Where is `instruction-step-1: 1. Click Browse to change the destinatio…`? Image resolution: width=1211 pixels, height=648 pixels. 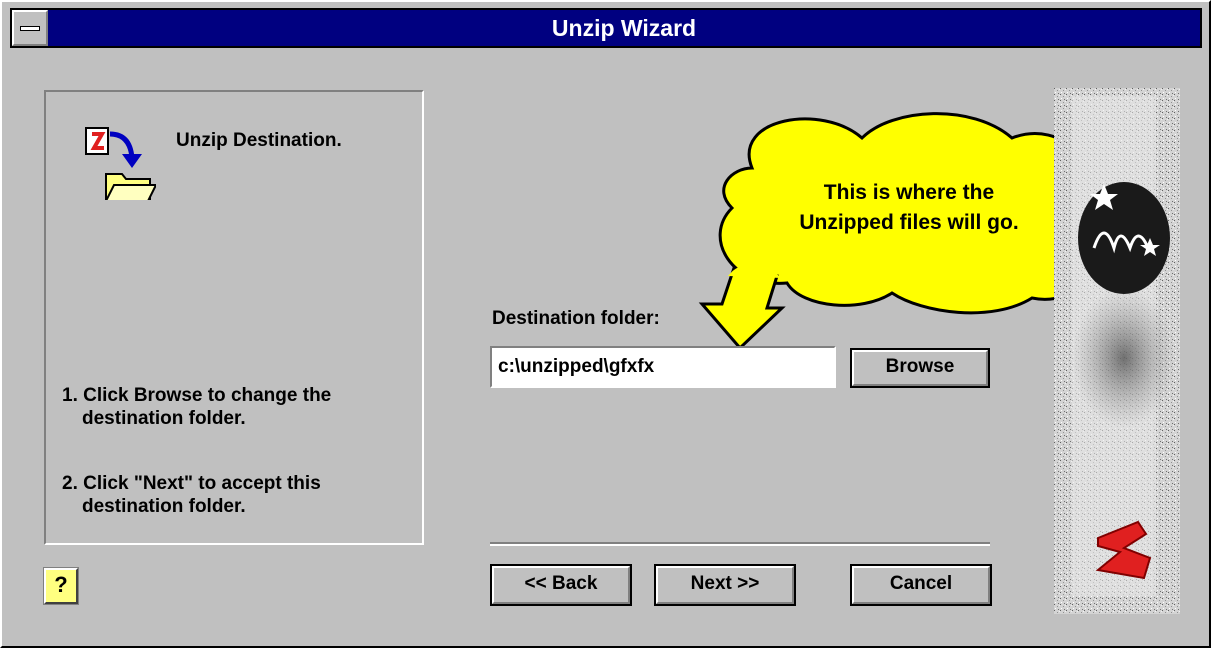 instruction-step-1: 1. Click Browse to change the destinatio… is located at coordinates (237, 407).